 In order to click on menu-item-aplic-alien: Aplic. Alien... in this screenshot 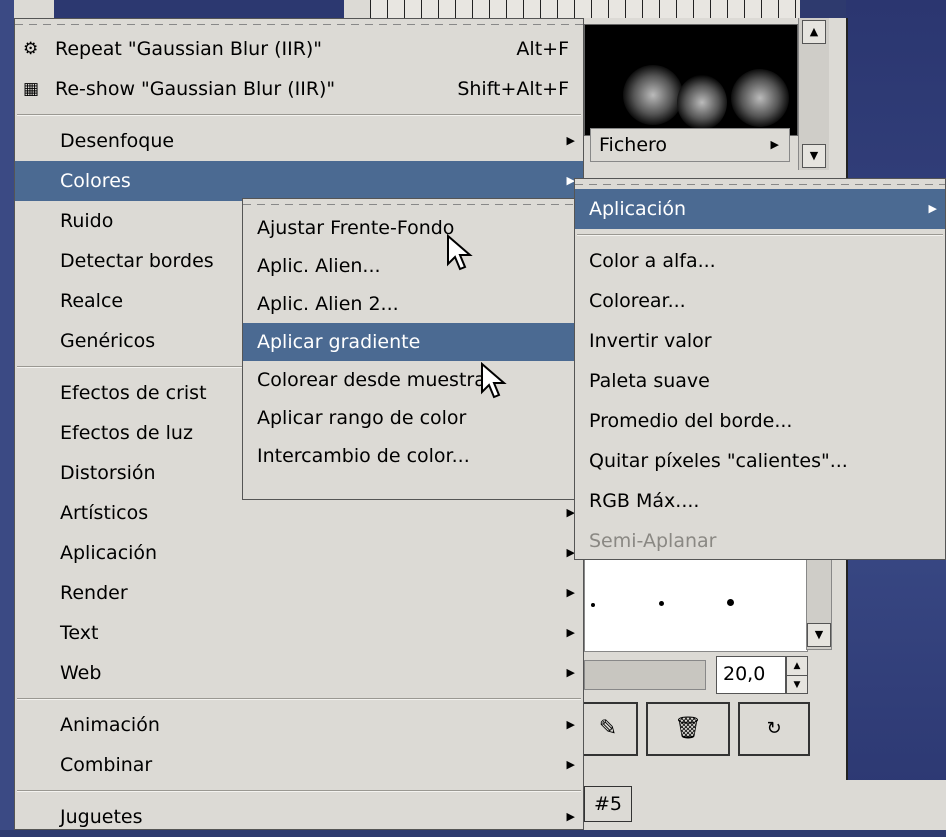, I will do `click(409, 266)`.